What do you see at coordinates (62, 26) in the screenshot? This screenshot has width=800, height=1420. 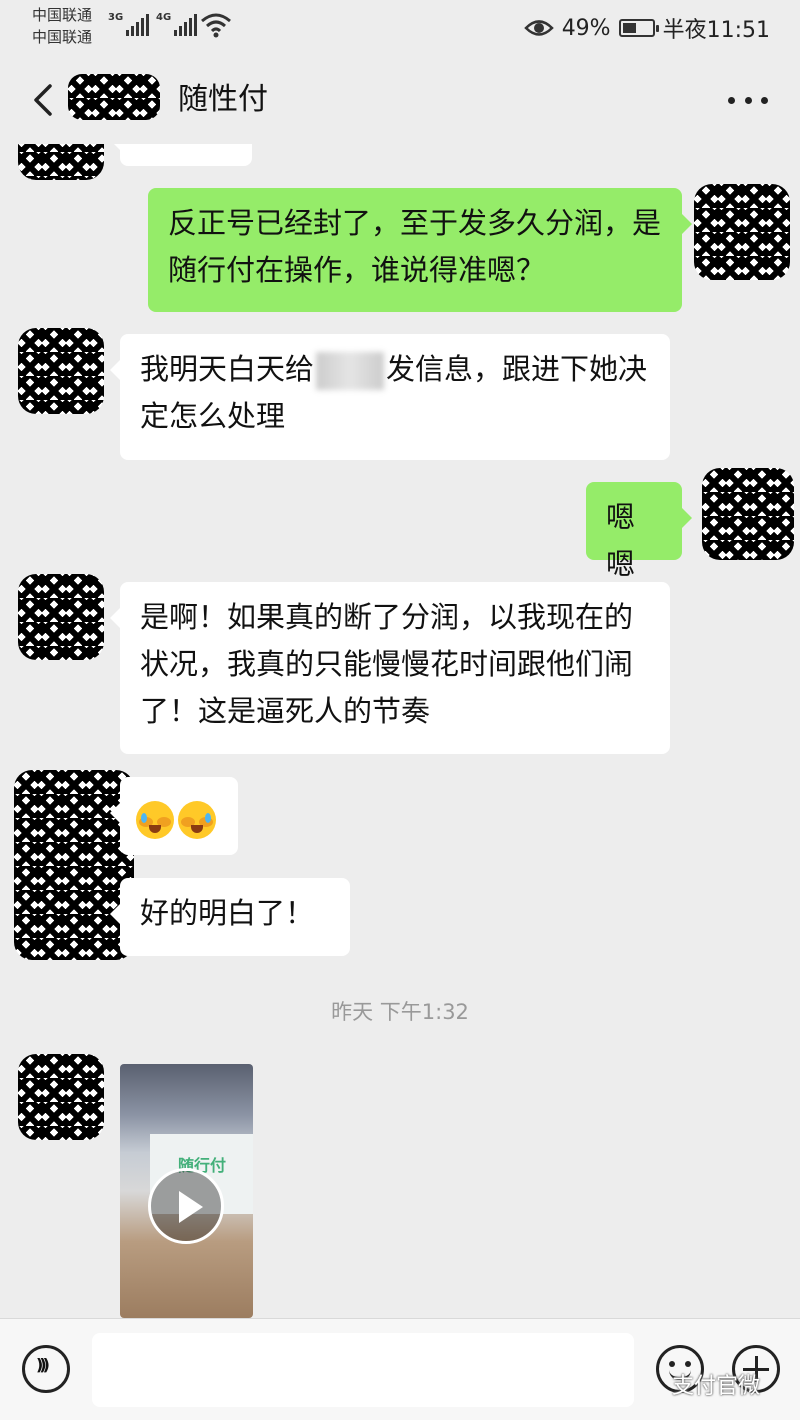 I see `carrier-labels: 中国联通 中国联通` at bounding box center [62, 26].